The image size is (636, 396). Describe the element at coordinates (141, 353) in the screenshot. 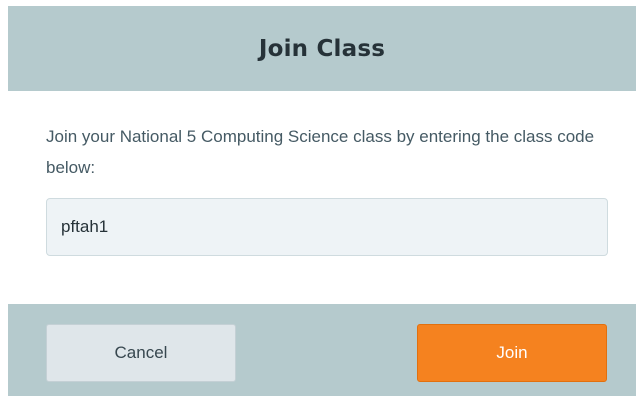

I see `cancel-button: Cancel` at that location.